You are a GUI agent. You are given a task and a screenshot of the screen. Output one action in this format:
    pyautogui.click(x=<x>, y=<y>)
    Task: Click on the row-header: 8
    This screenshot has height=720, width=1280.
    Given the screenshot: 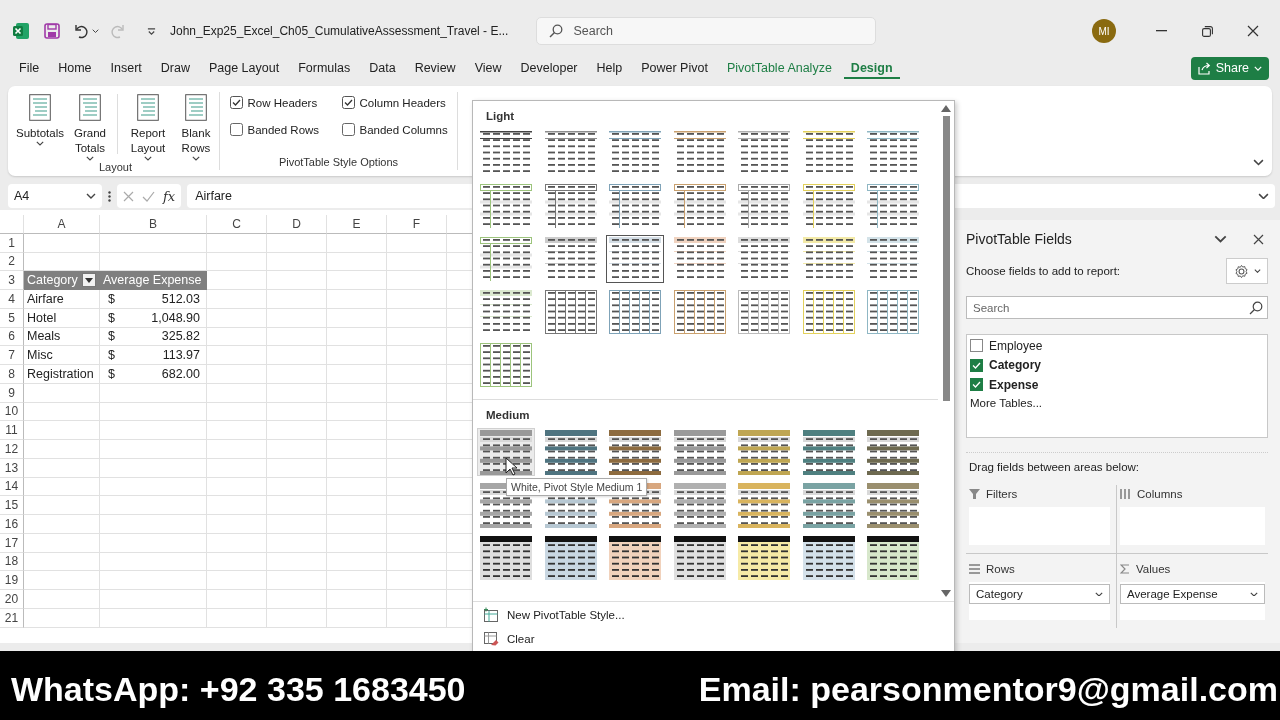 What is the action you would take?
    pyautogui.click(x=12, y=374)
    